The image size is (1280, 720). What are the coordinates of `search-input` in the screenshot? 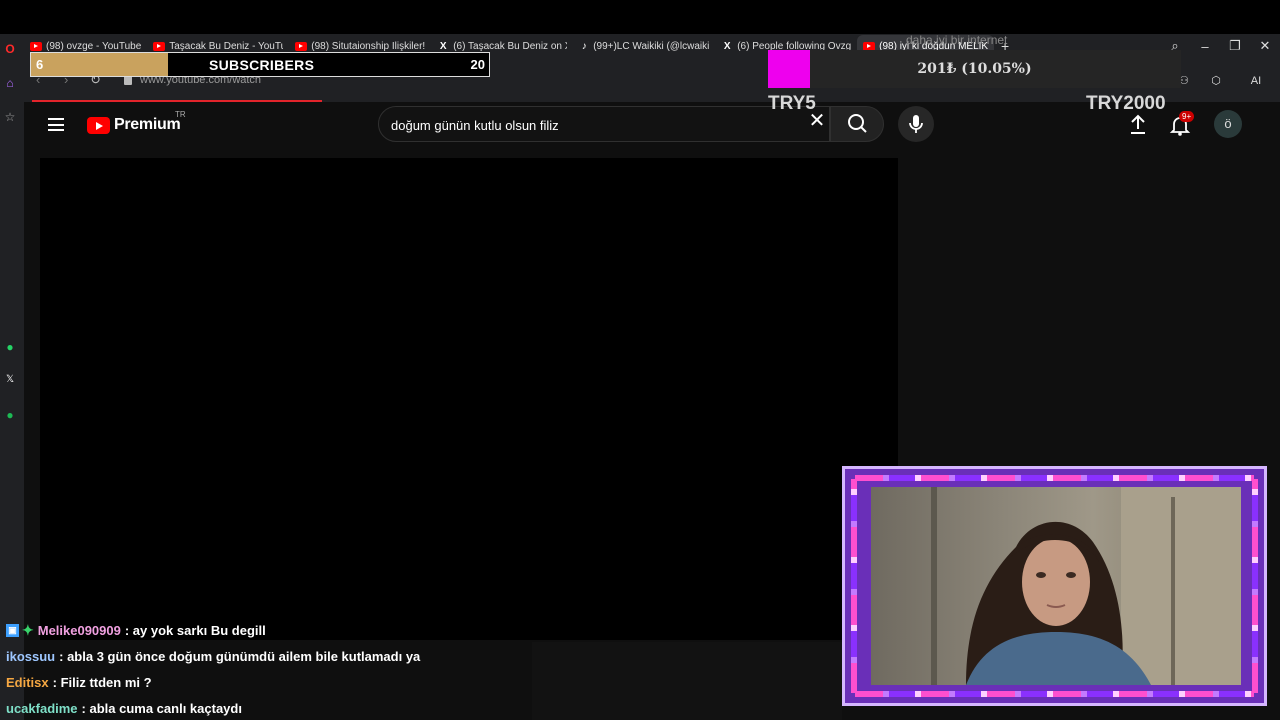 It's located at (591, 125).